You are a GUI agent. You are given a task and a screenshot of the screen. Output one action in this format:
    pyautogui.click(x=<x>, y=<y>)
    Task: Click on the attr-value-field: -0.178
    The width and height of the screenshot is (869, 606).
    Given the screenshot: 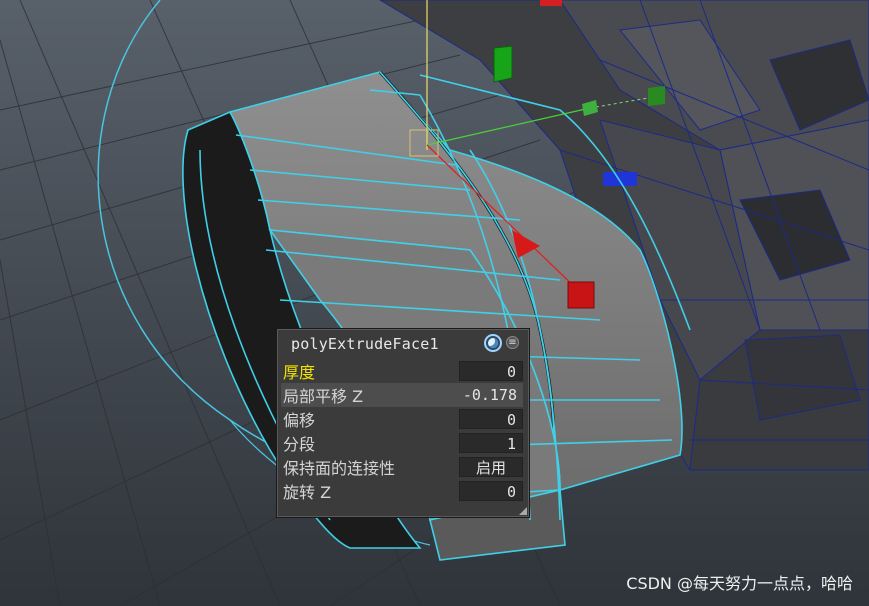 What is the action you would take?
    pyautogui.click(x=484, y=395)
    